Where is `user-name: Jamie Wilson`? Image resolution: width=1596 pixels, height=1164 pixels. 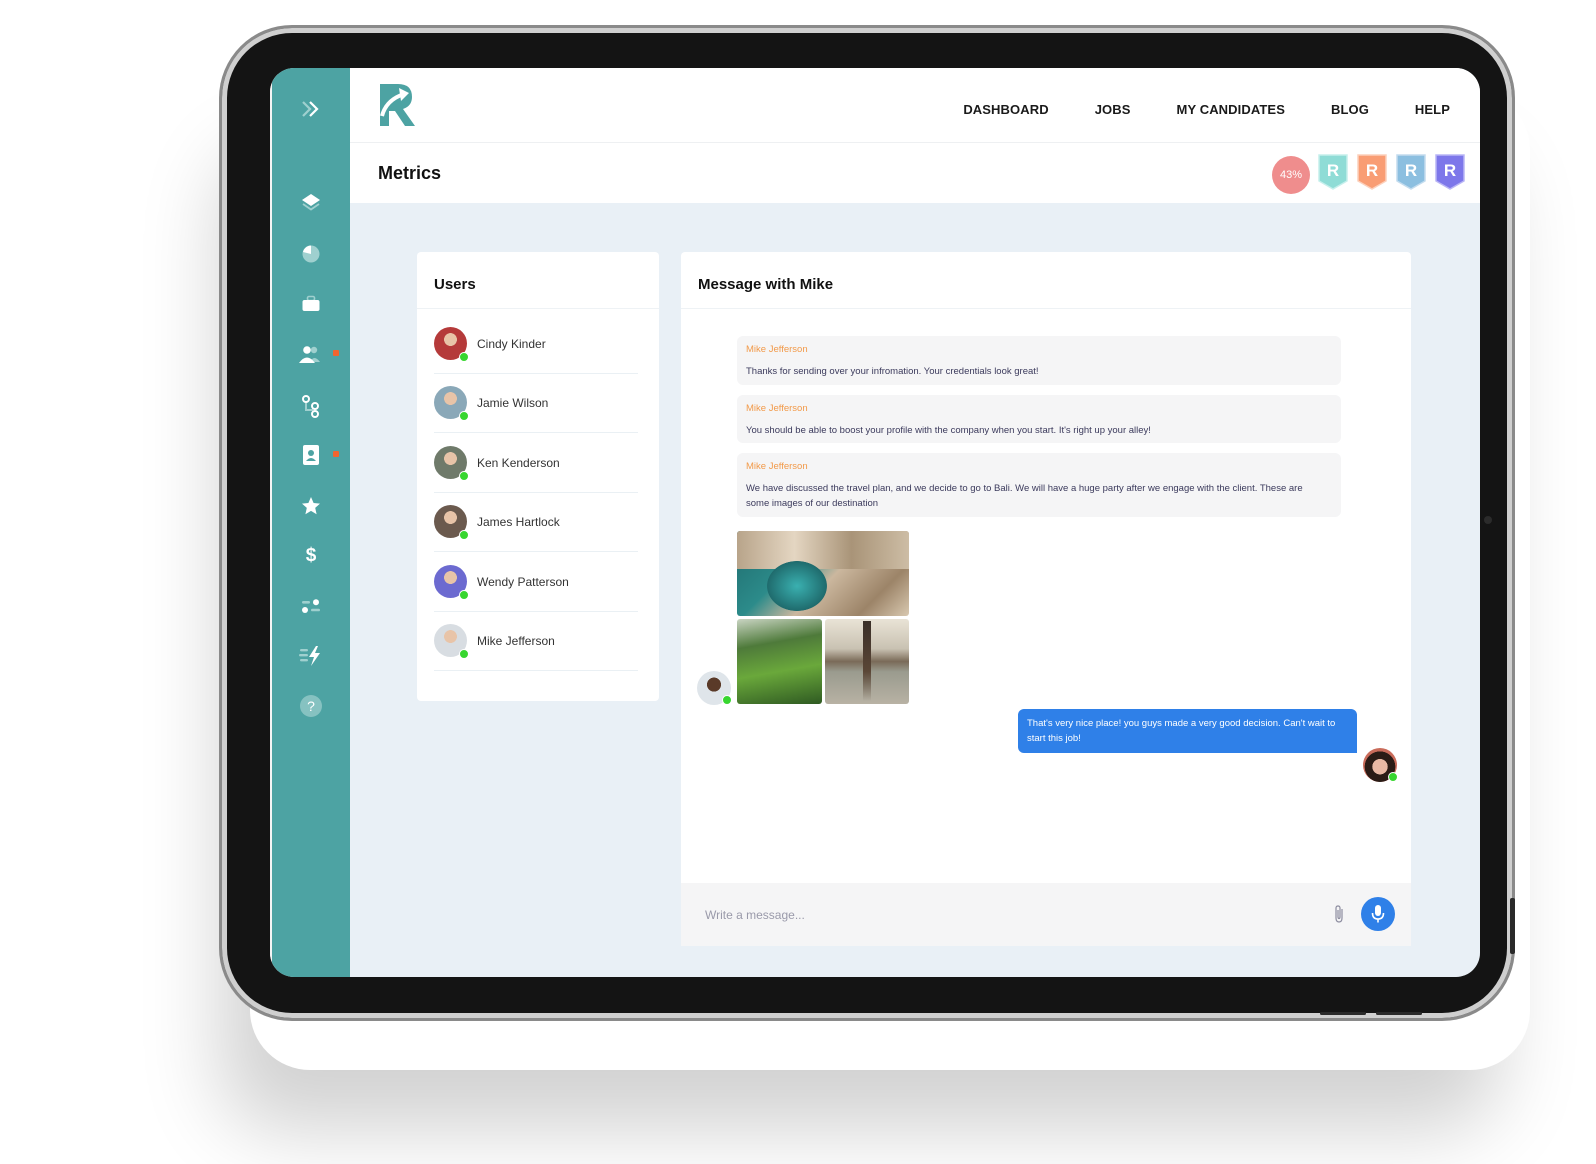
user-name: Jamie Wilson is located at coordinates (513, 403).